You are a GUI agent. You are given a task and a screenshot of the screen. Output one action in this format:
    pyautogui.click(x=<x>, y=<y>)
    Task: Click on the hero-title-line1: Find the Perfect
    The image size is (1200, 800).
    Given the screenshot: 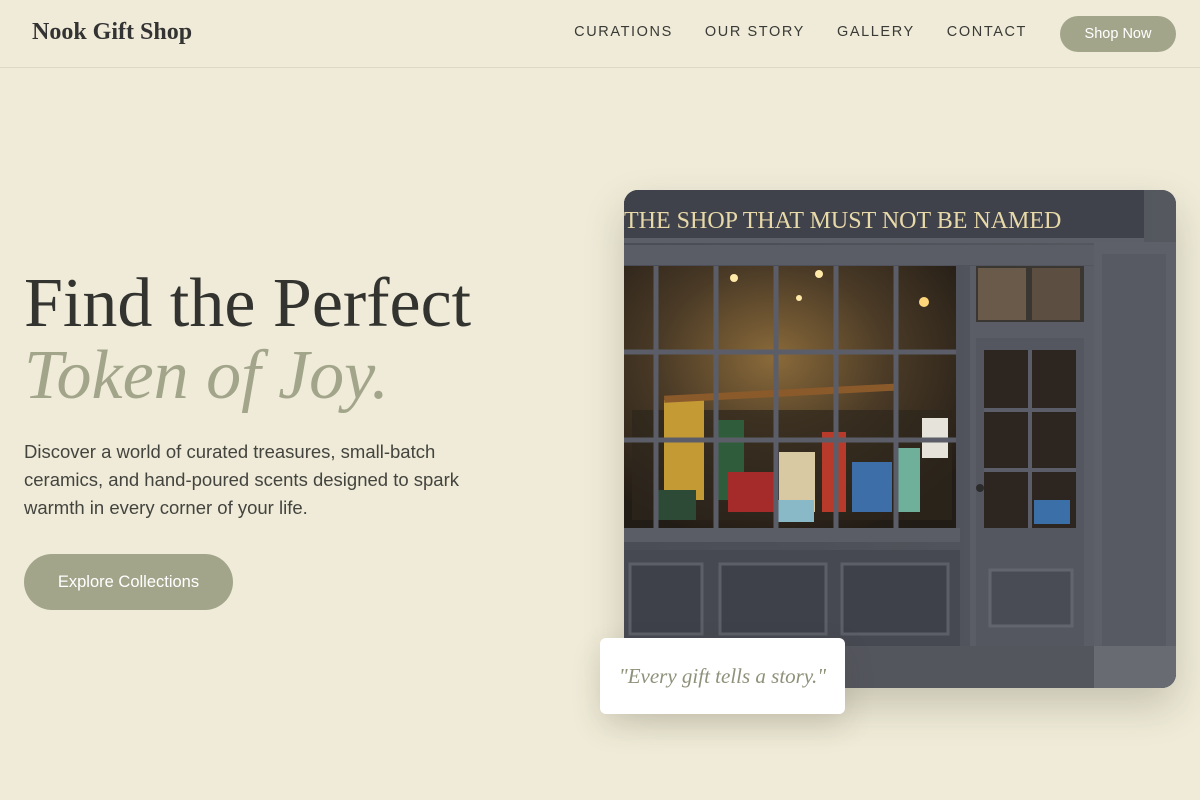 What is the action you would take?
    pyautogui.click(x=248, y=303)
    